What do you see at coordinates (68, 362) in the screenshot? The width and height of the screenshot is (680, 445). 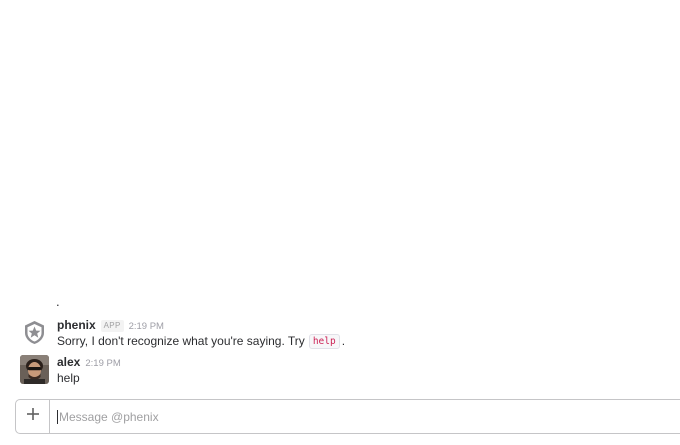 I see `sender-name: alex` at bounding box center [68, 362].